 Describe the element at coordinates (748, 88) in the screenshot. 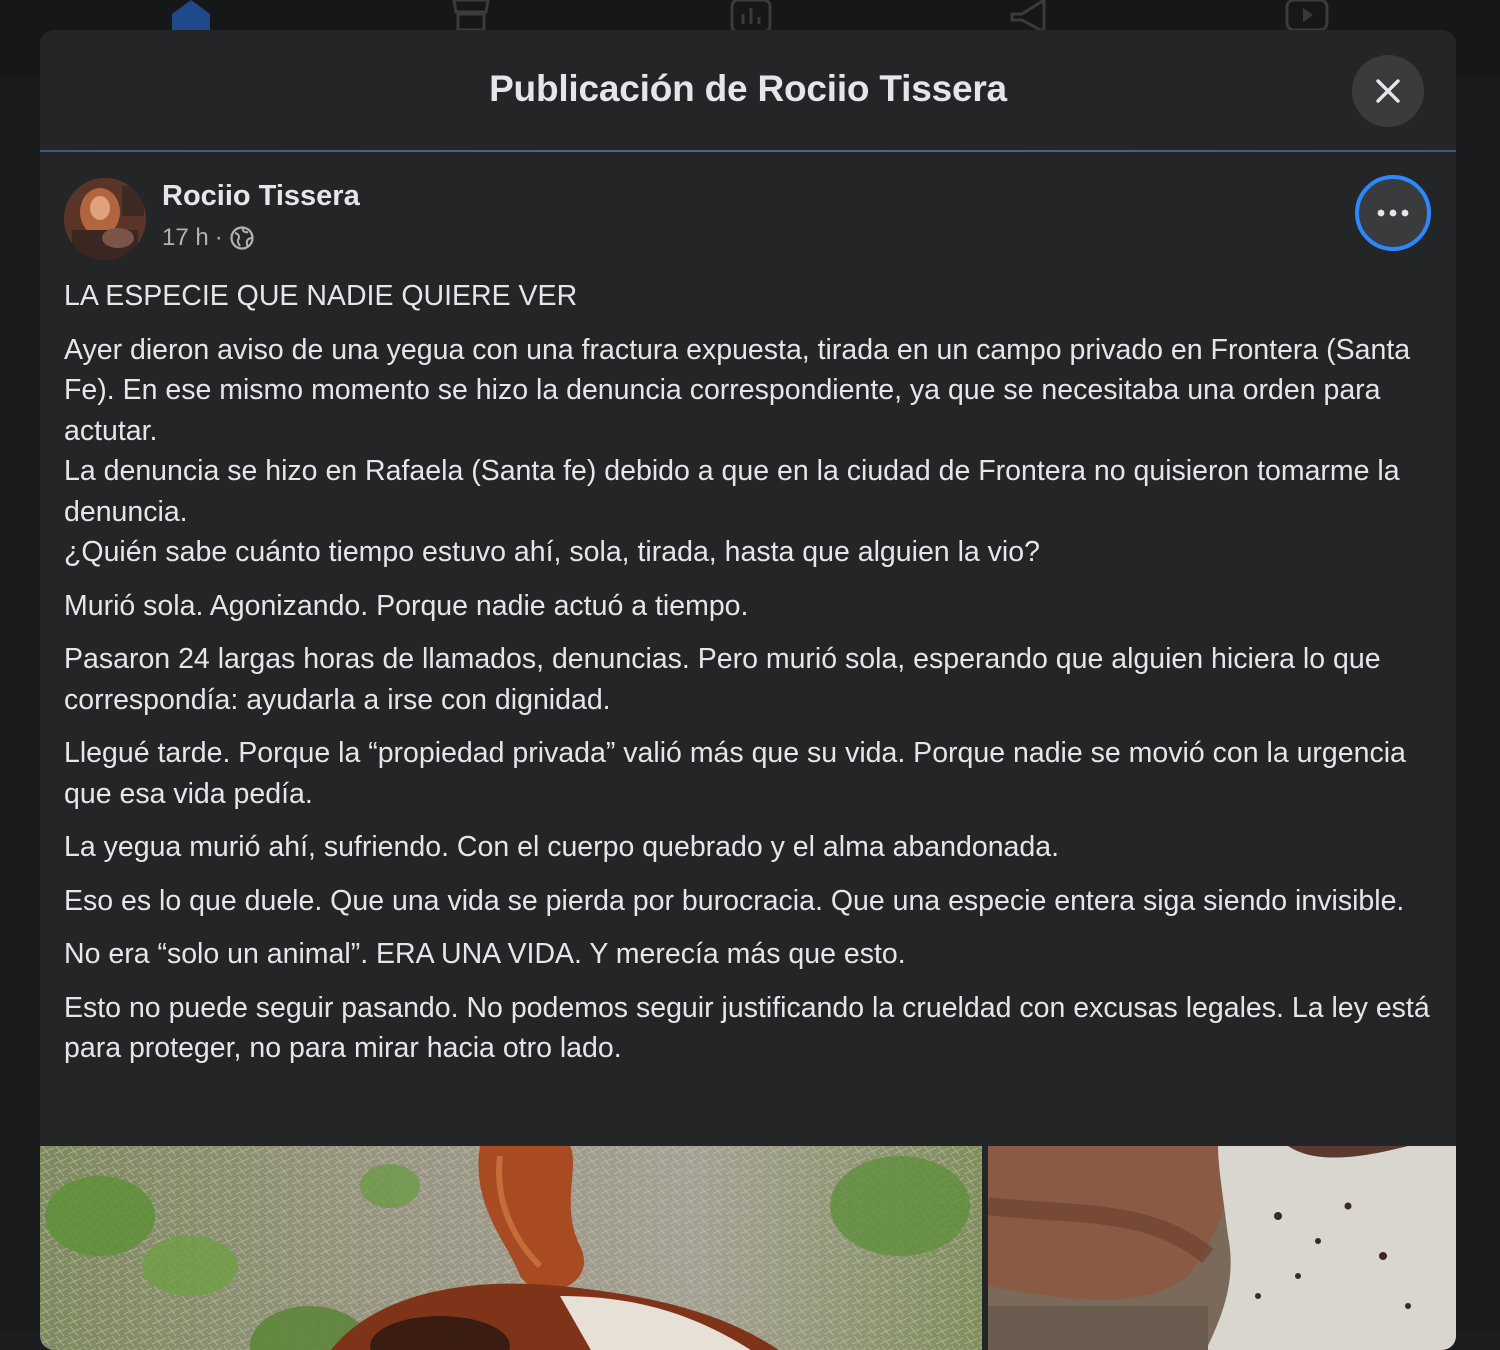

I see `modal-title: Publicación de Rociio Tissera` at that location.